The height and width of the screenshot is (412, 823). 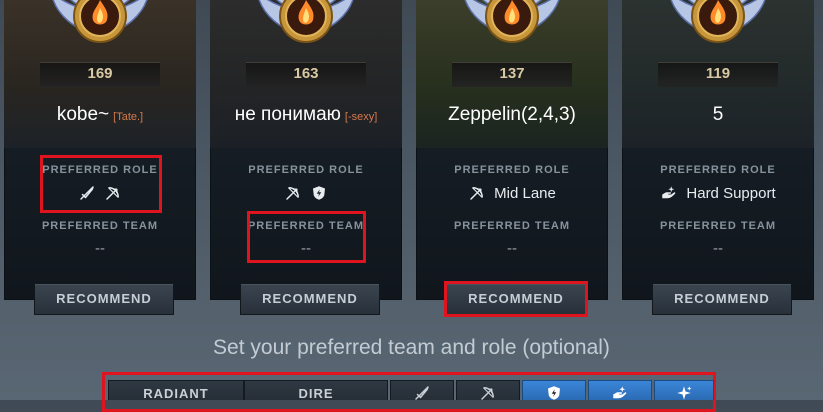 I want to click on player-banner: 137 Zeppelin(2,4,3), so click(x=512, y=74).